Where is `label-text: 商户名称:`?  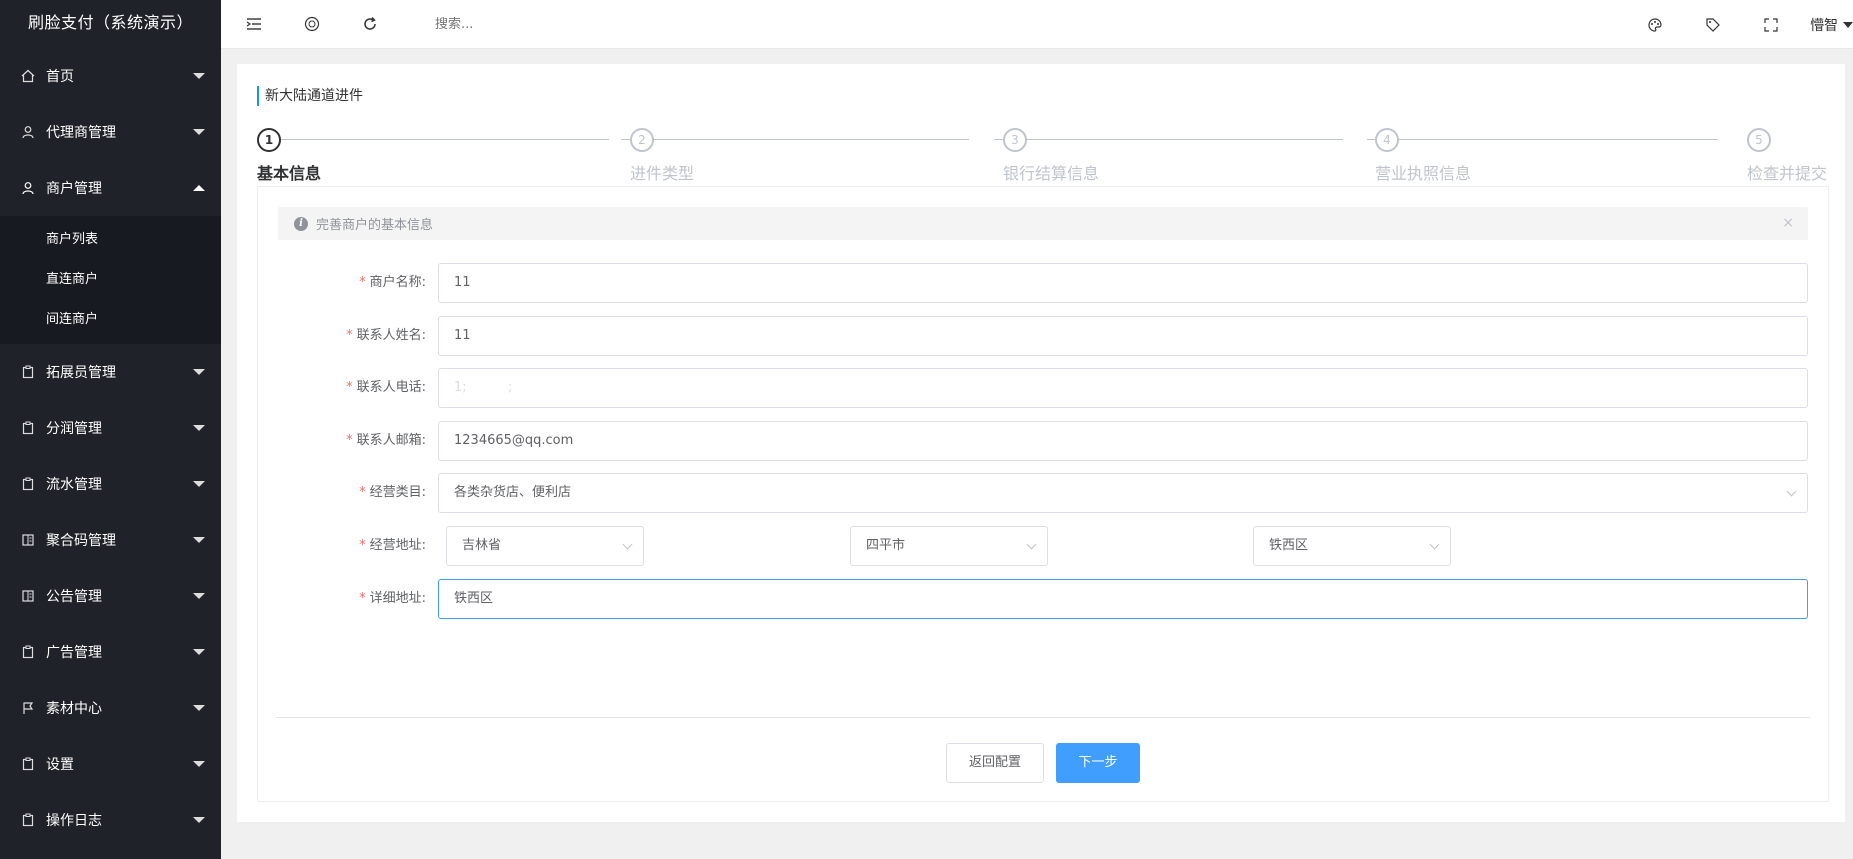 label-text: 商户名称: is located at coordinates (397, 282).